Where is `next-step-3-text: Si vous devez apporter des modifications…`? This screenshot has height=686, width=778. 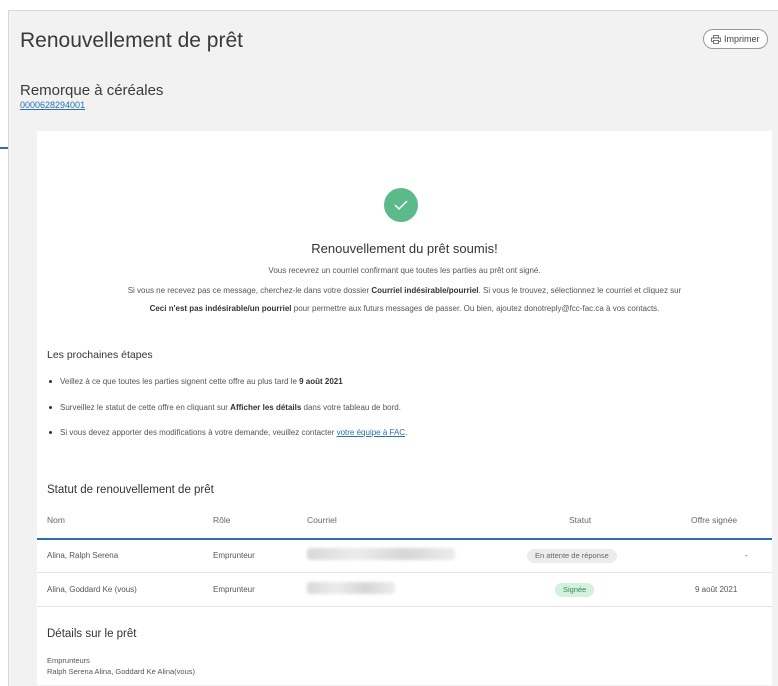
next-step-3-text: Si vous devez apporter des modifications… is located at coordinates (198, 432).